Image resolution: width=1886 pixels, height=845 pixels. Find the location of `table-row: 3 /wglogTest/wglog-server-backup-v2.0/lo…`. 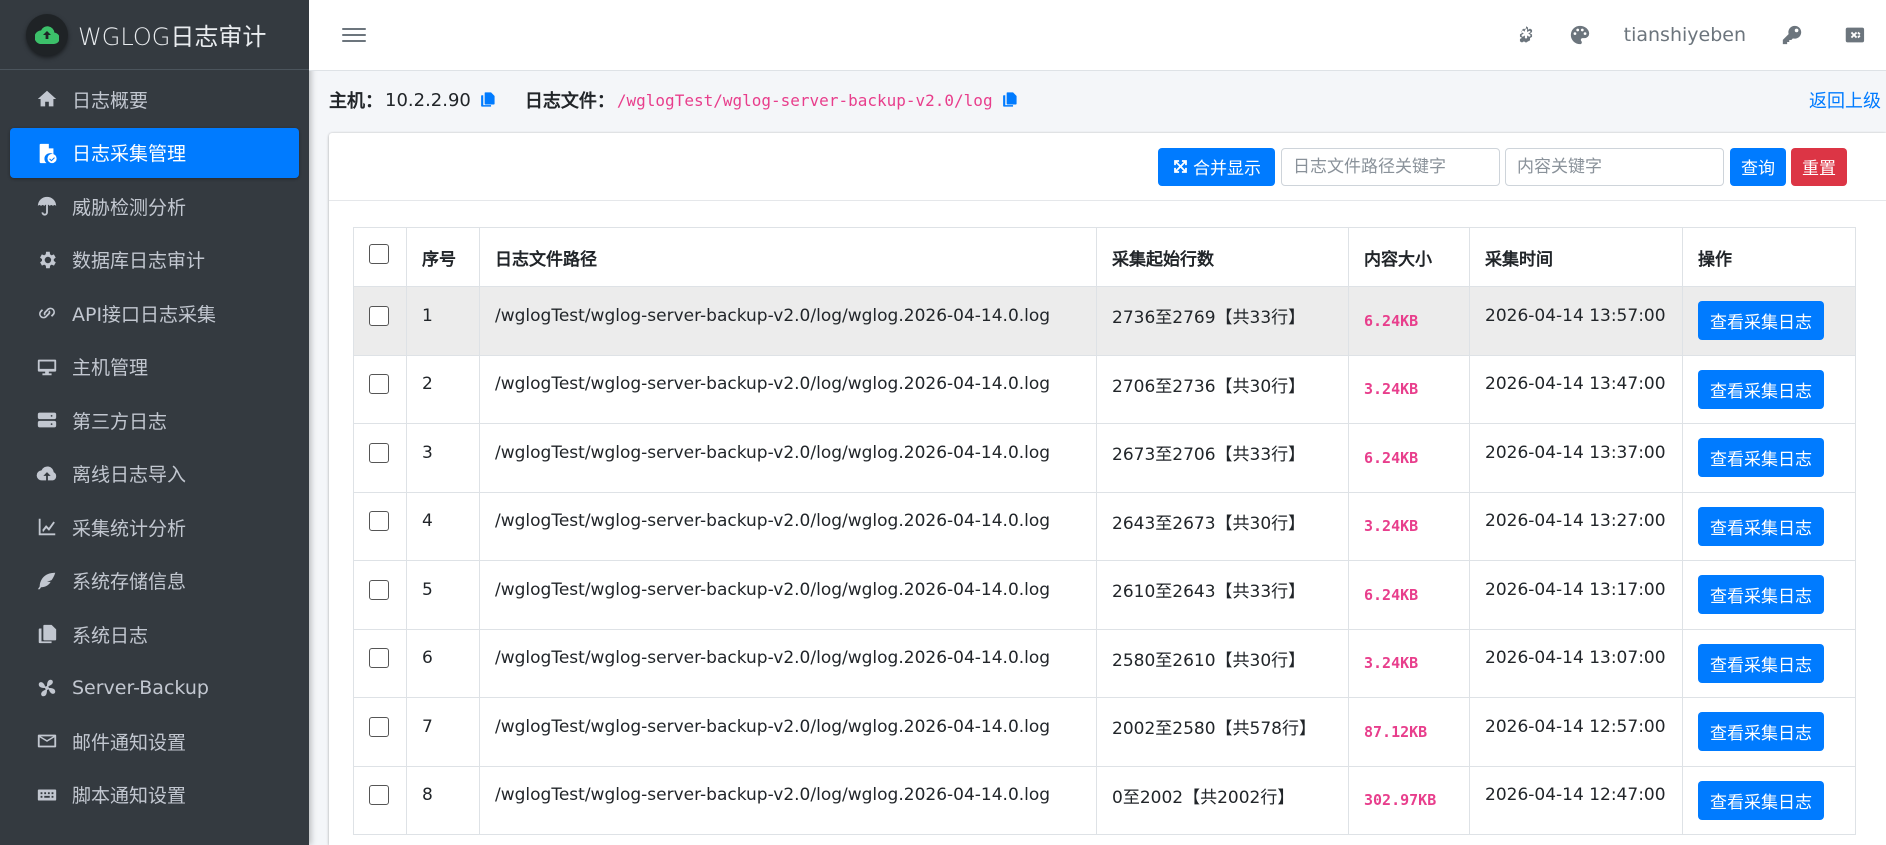

table-row: 3 /wglogTest/wglog-server-backup-v2.0/lo… is located at coordinates (1104, 458).